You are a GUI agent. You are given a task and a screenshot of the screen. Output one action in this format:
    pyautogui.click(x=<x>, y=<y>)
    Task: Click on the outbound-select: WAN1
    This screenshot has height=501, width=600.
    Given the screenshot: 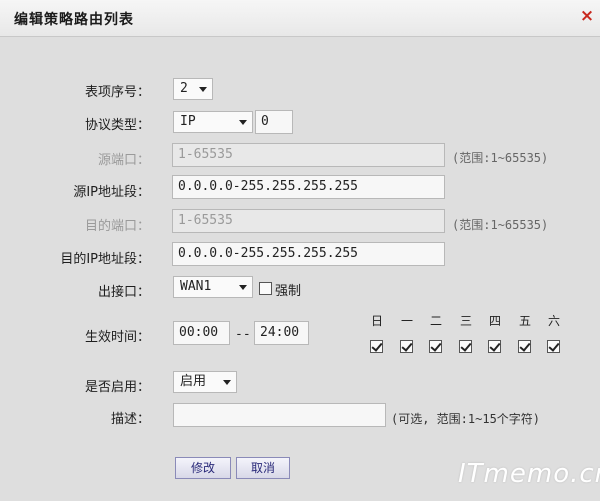 What is the action you would take?
    pyautogui.click(x=213, y=287)
    